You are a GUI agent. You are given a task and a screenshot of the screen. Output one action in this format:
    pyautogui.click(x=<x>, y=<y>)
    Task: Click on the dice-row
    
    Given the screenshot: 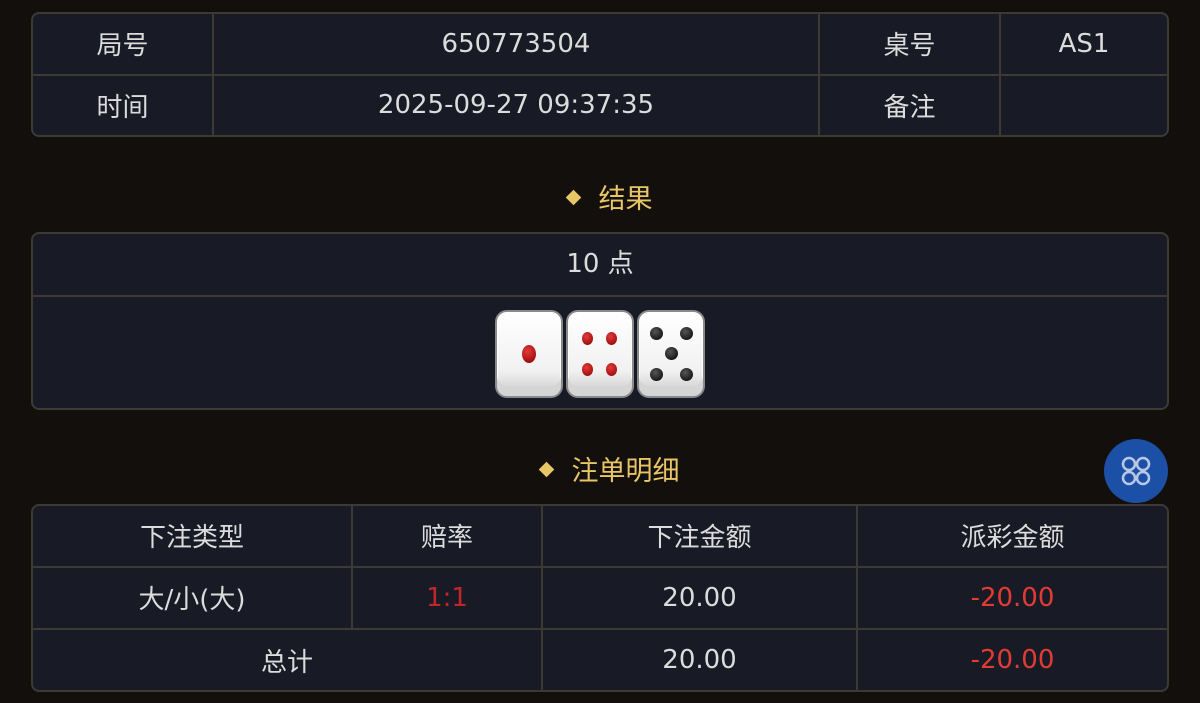 What is the action you would take?
    pyautogui.click(x=600, y=352)
    